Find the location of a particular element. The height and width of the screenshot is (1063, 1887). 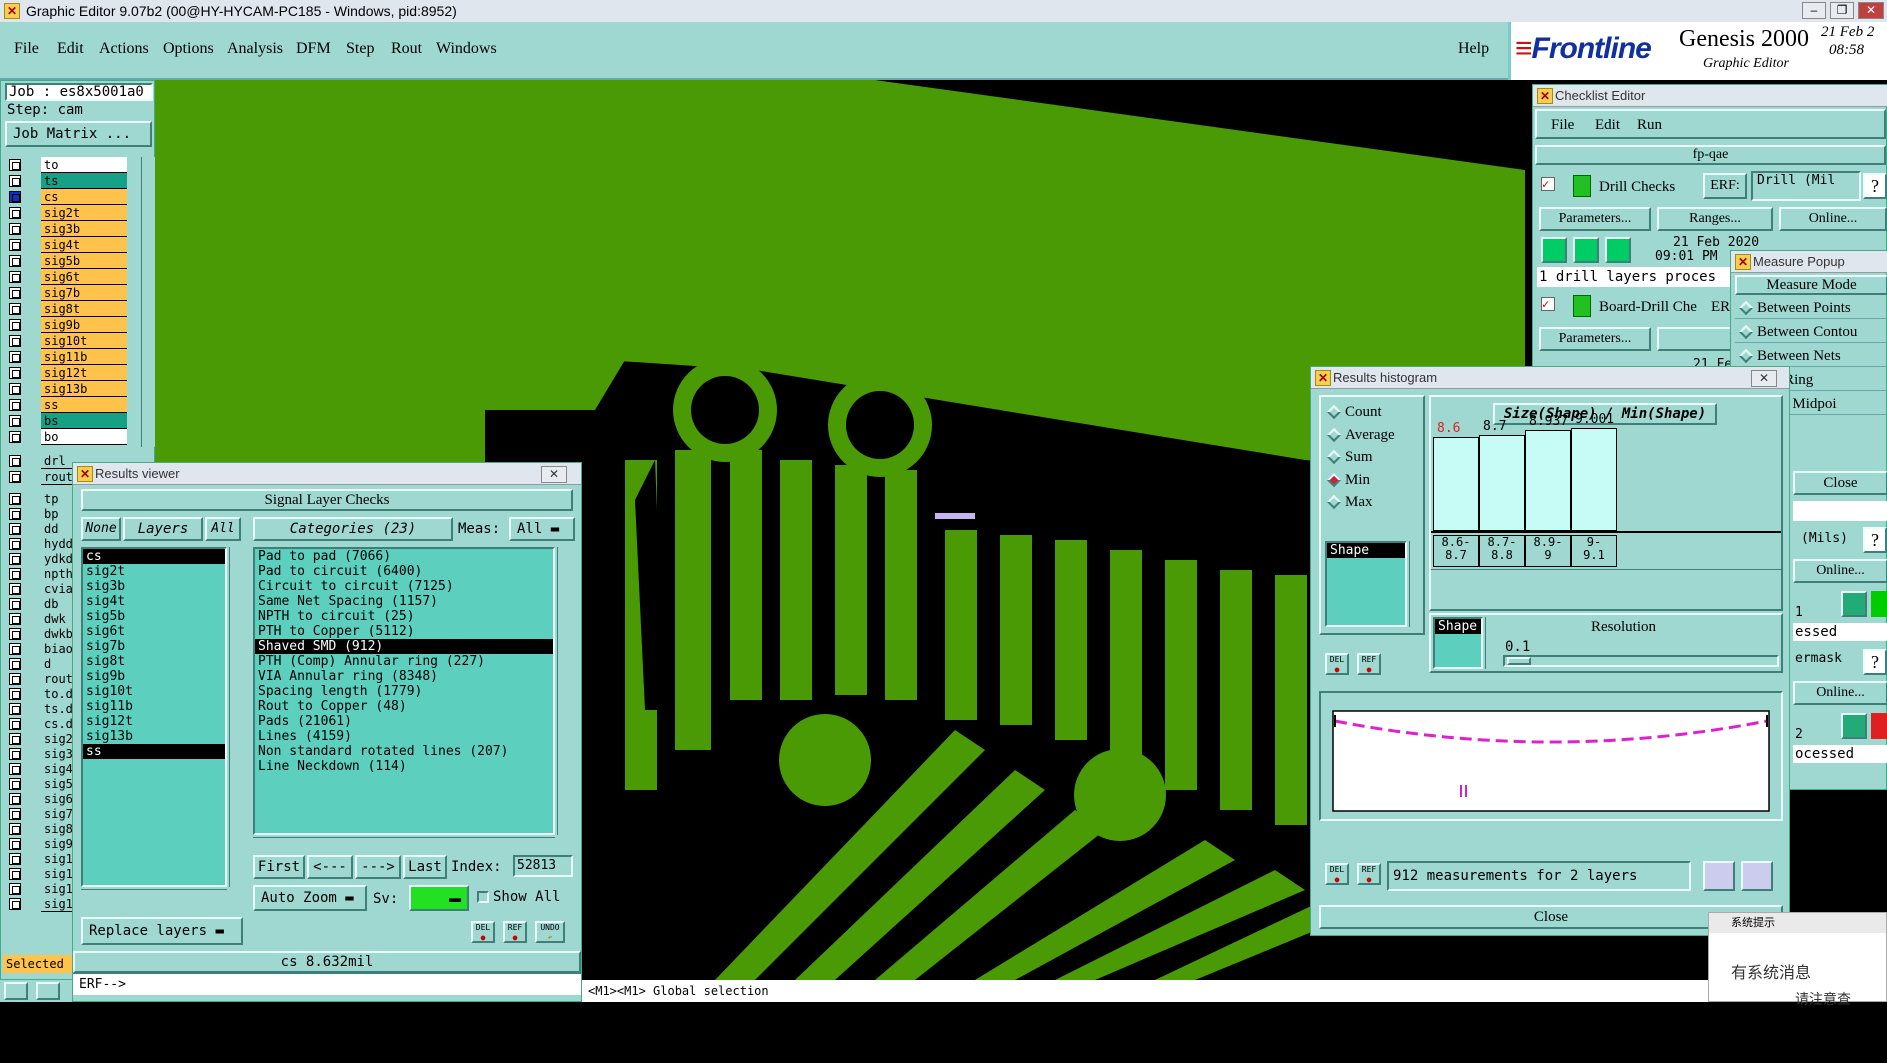

category-scrollbar is located at coordinates (564, 691).